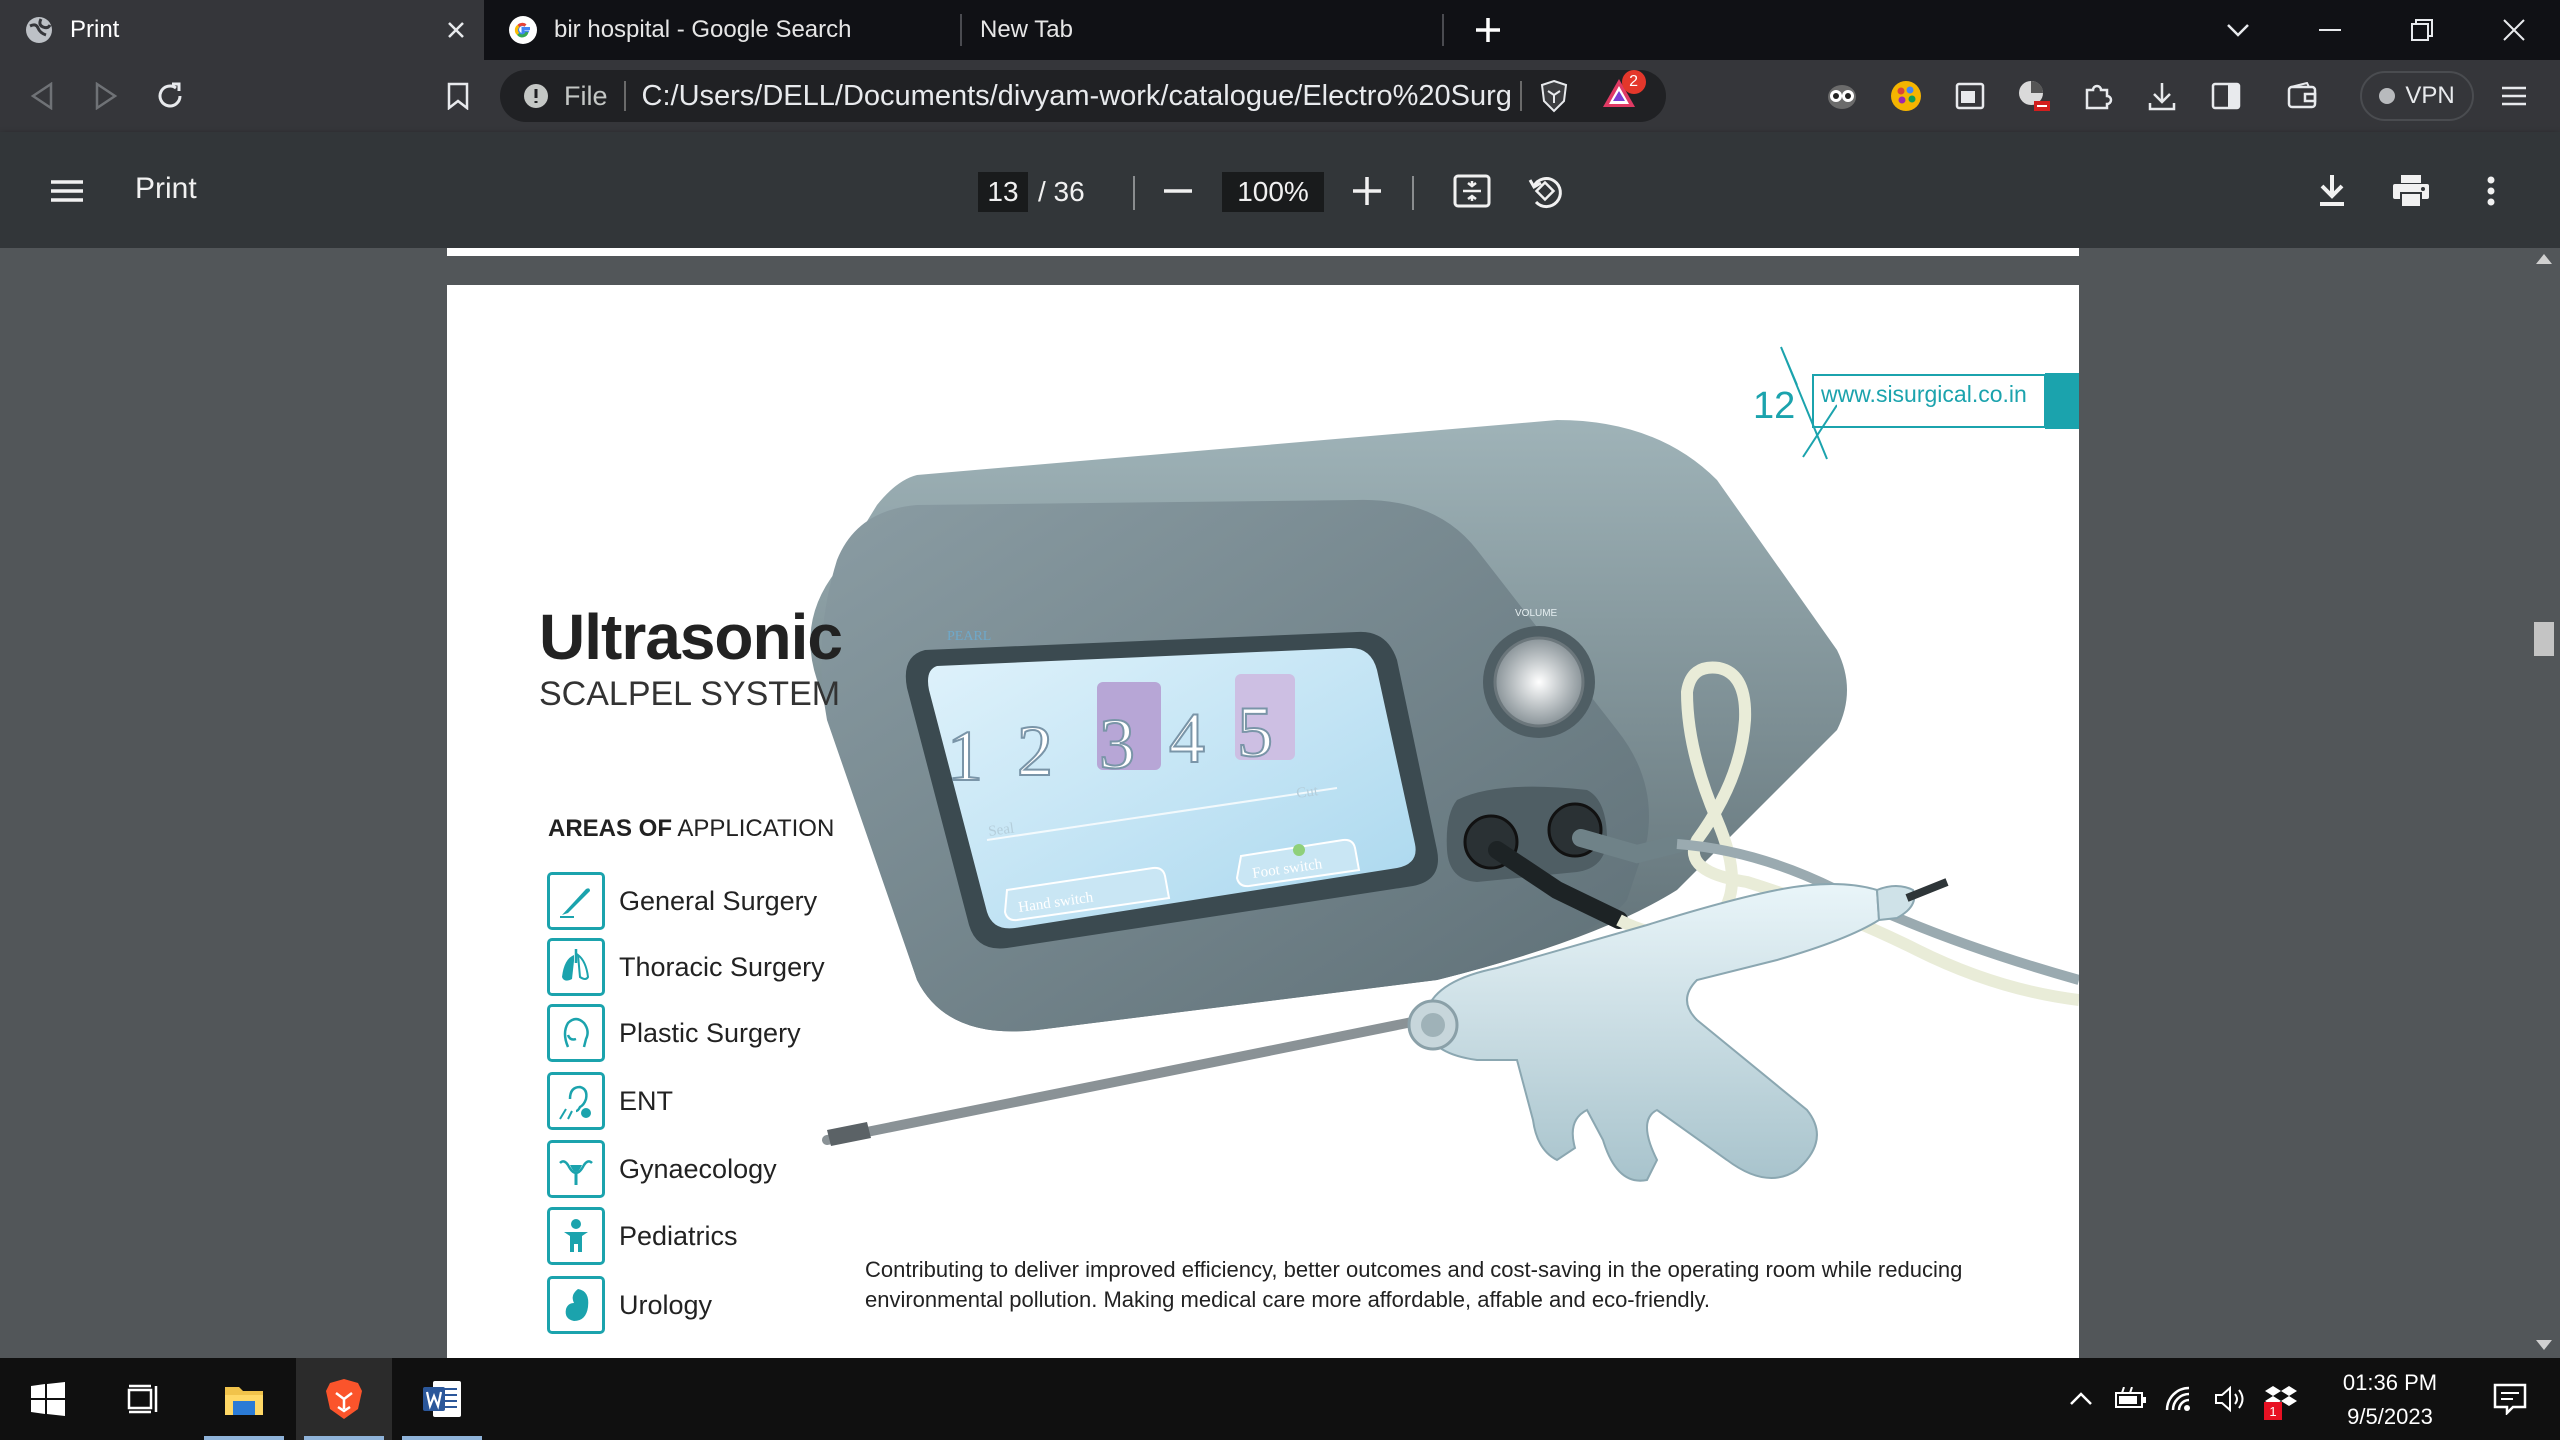 The height and width of the screenshot is (1440, 2560). Describe the element at coordinates (2387, 96) in the screenshot. I see `vpn-status-dot-icon` at that location.